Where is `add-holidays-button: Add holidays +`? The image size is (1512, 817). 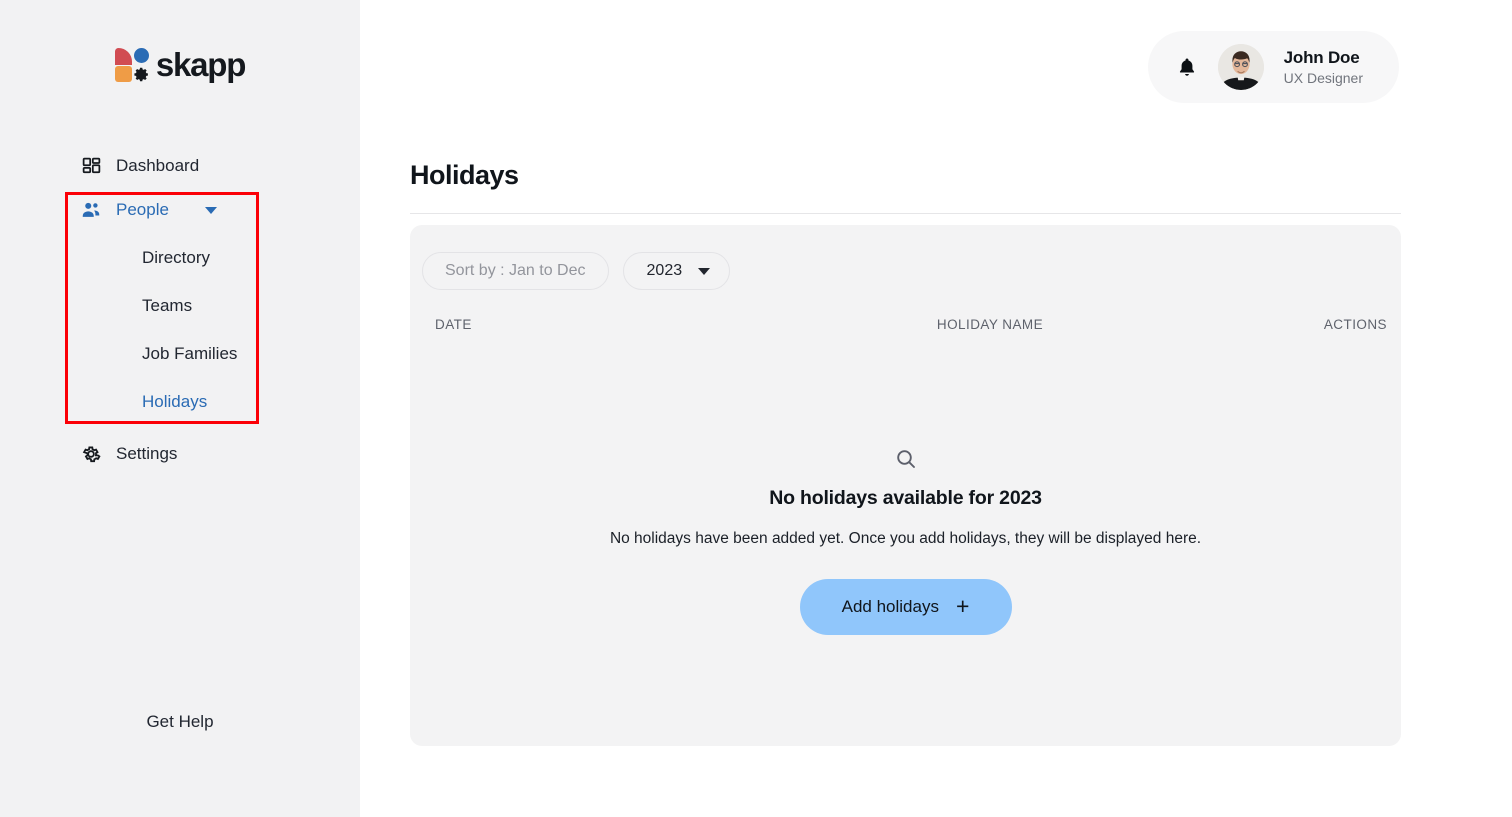 add-holidays-button: Add holidays + is located at coordinates (905, 607).